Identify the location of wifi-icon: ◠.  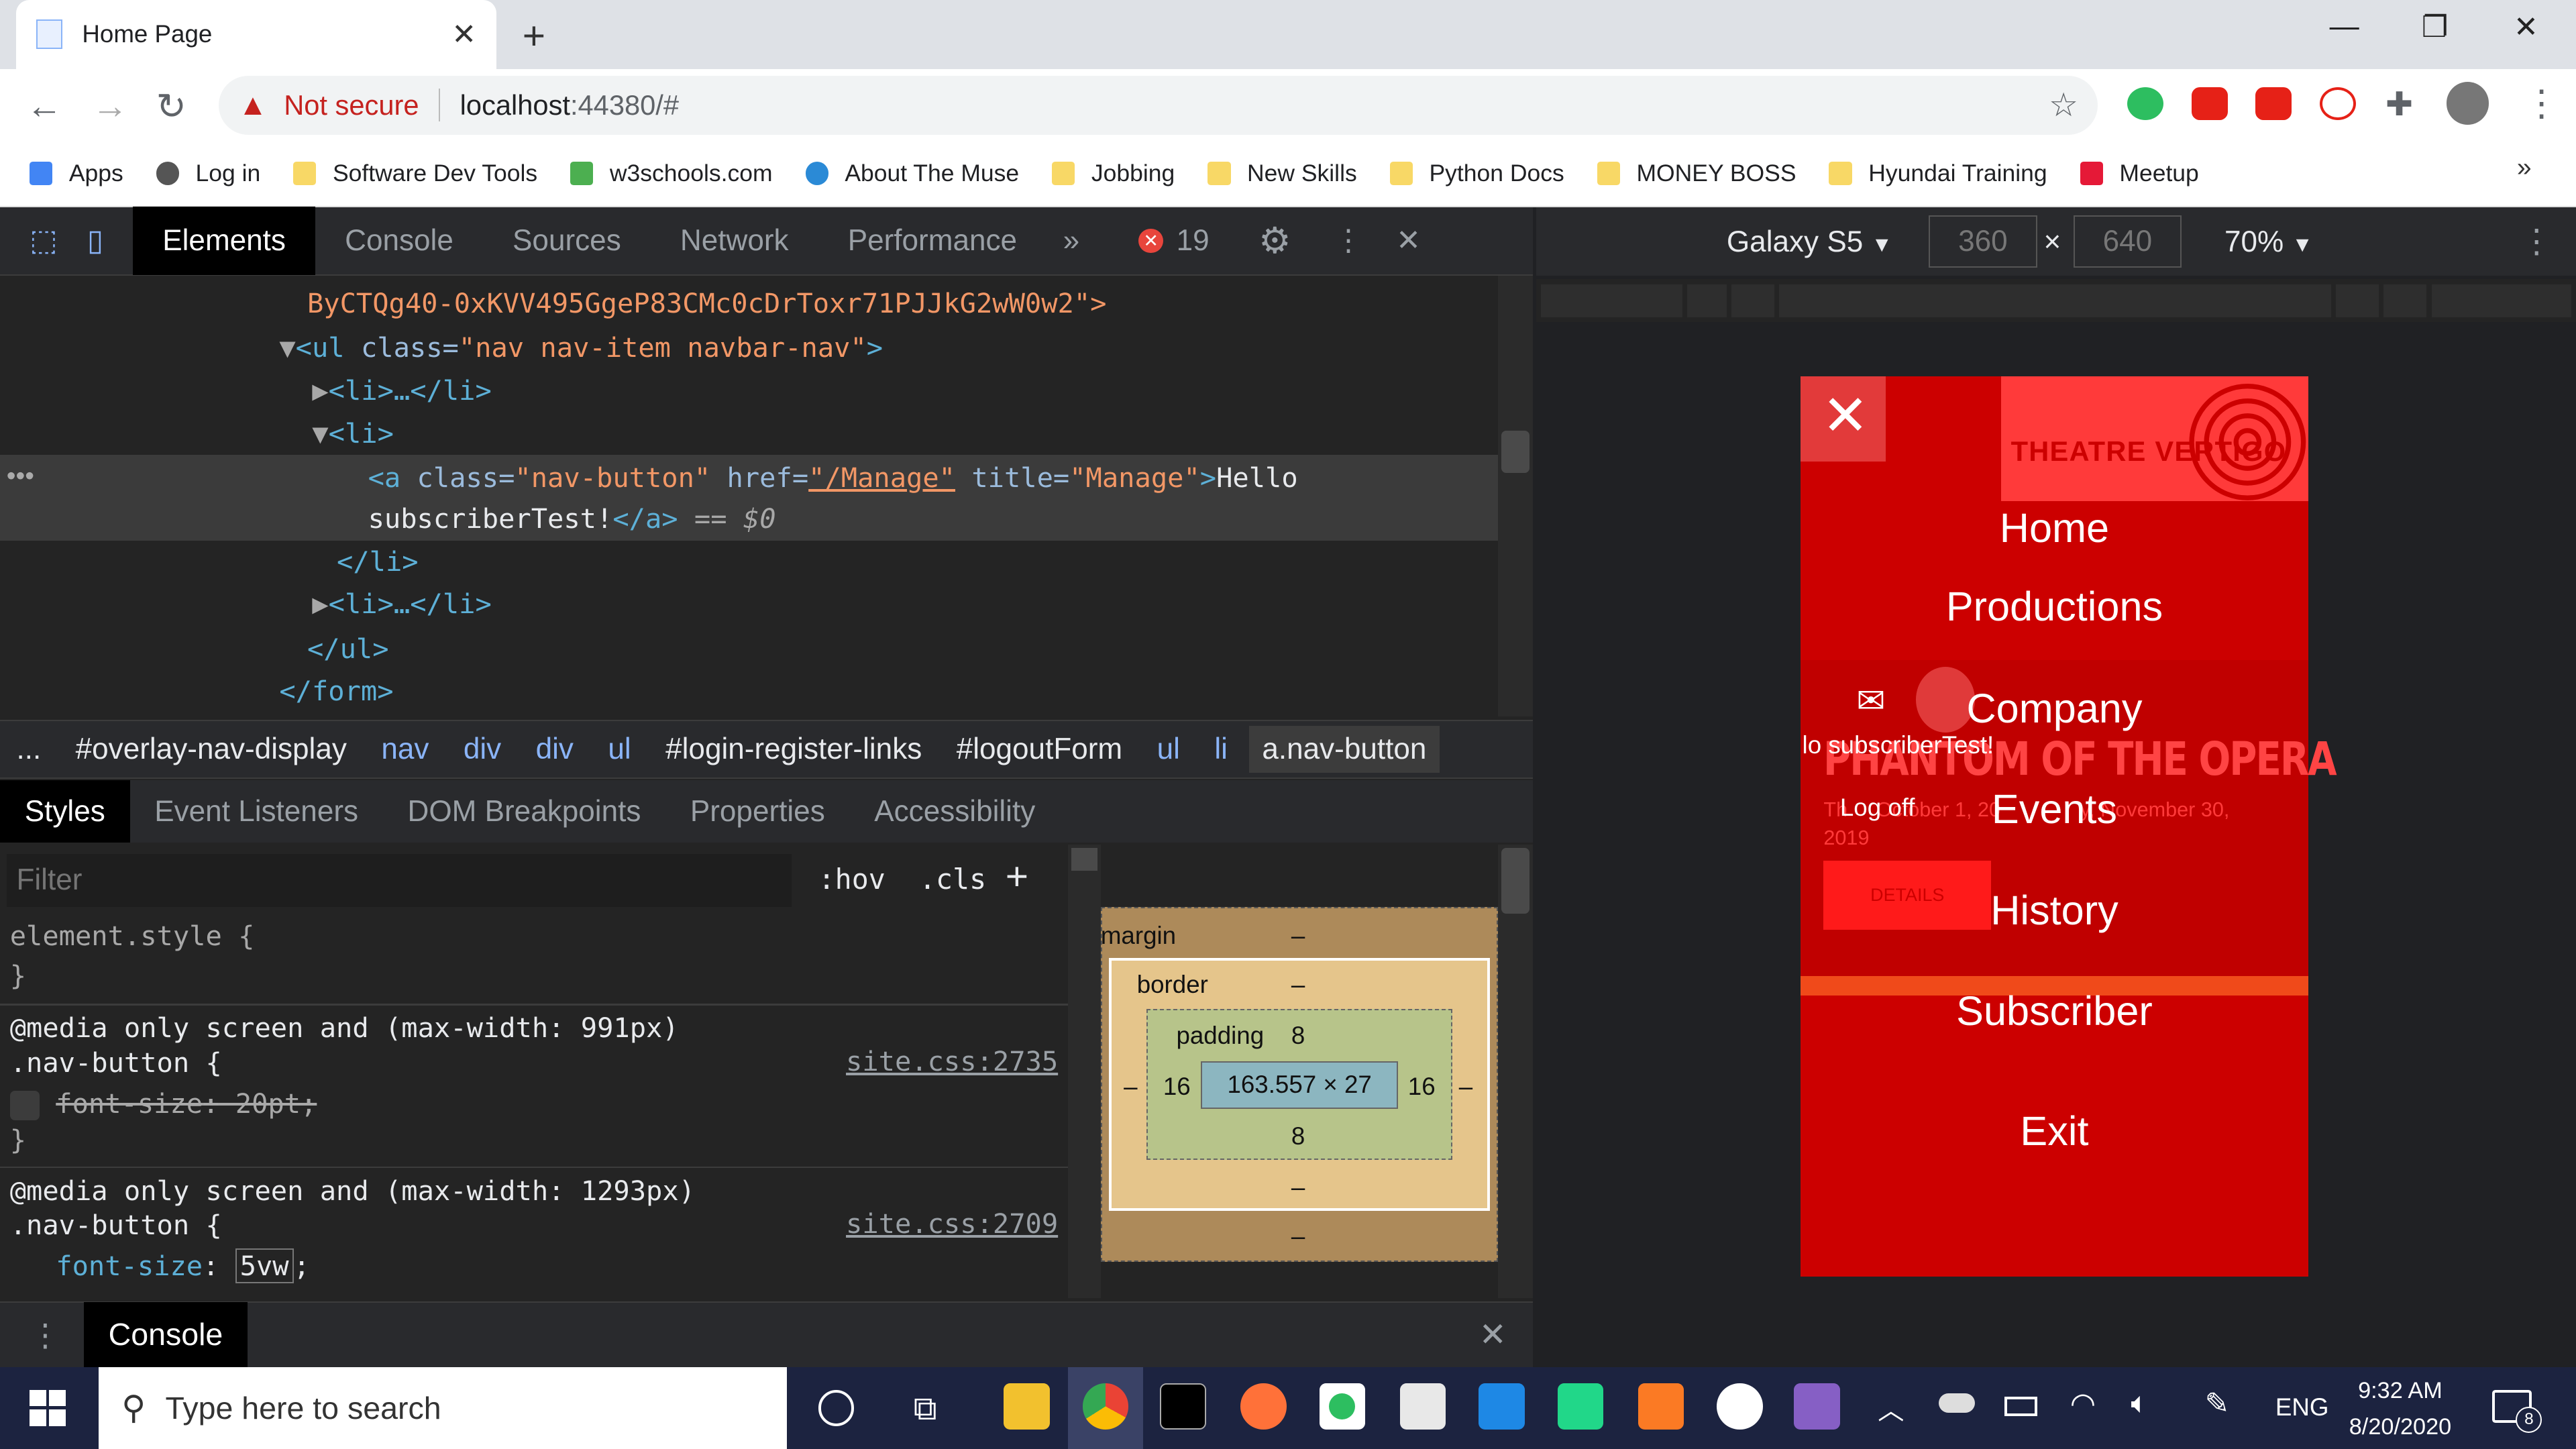
(2083, 1404).